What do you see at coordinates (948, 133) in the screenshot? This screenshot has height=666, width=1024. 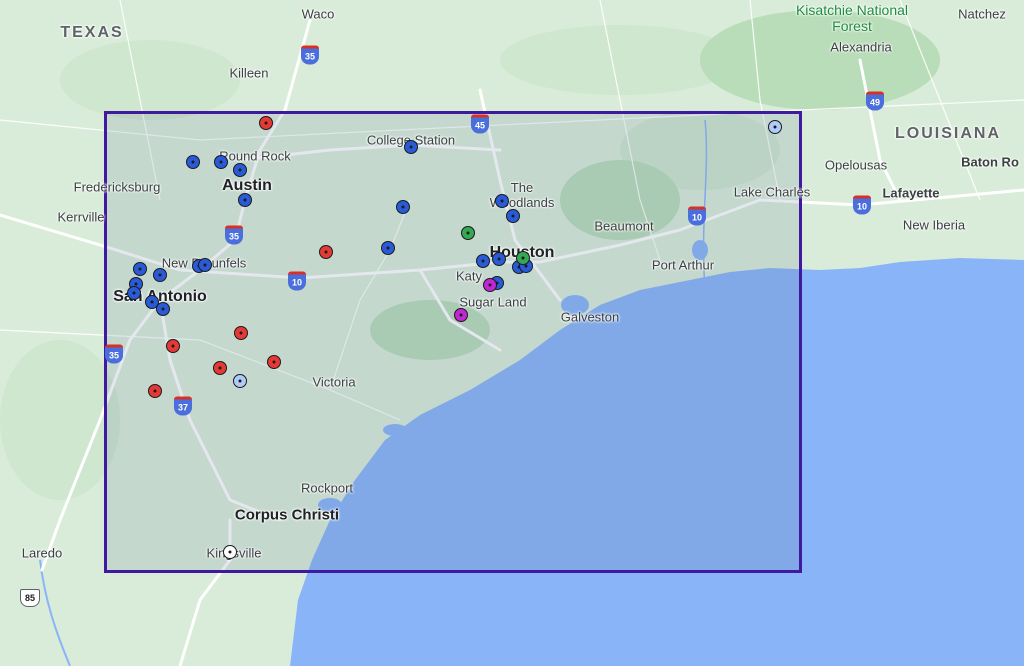 I see `label-louisiana: LOUISIANA` at bounding box center [948, 133].